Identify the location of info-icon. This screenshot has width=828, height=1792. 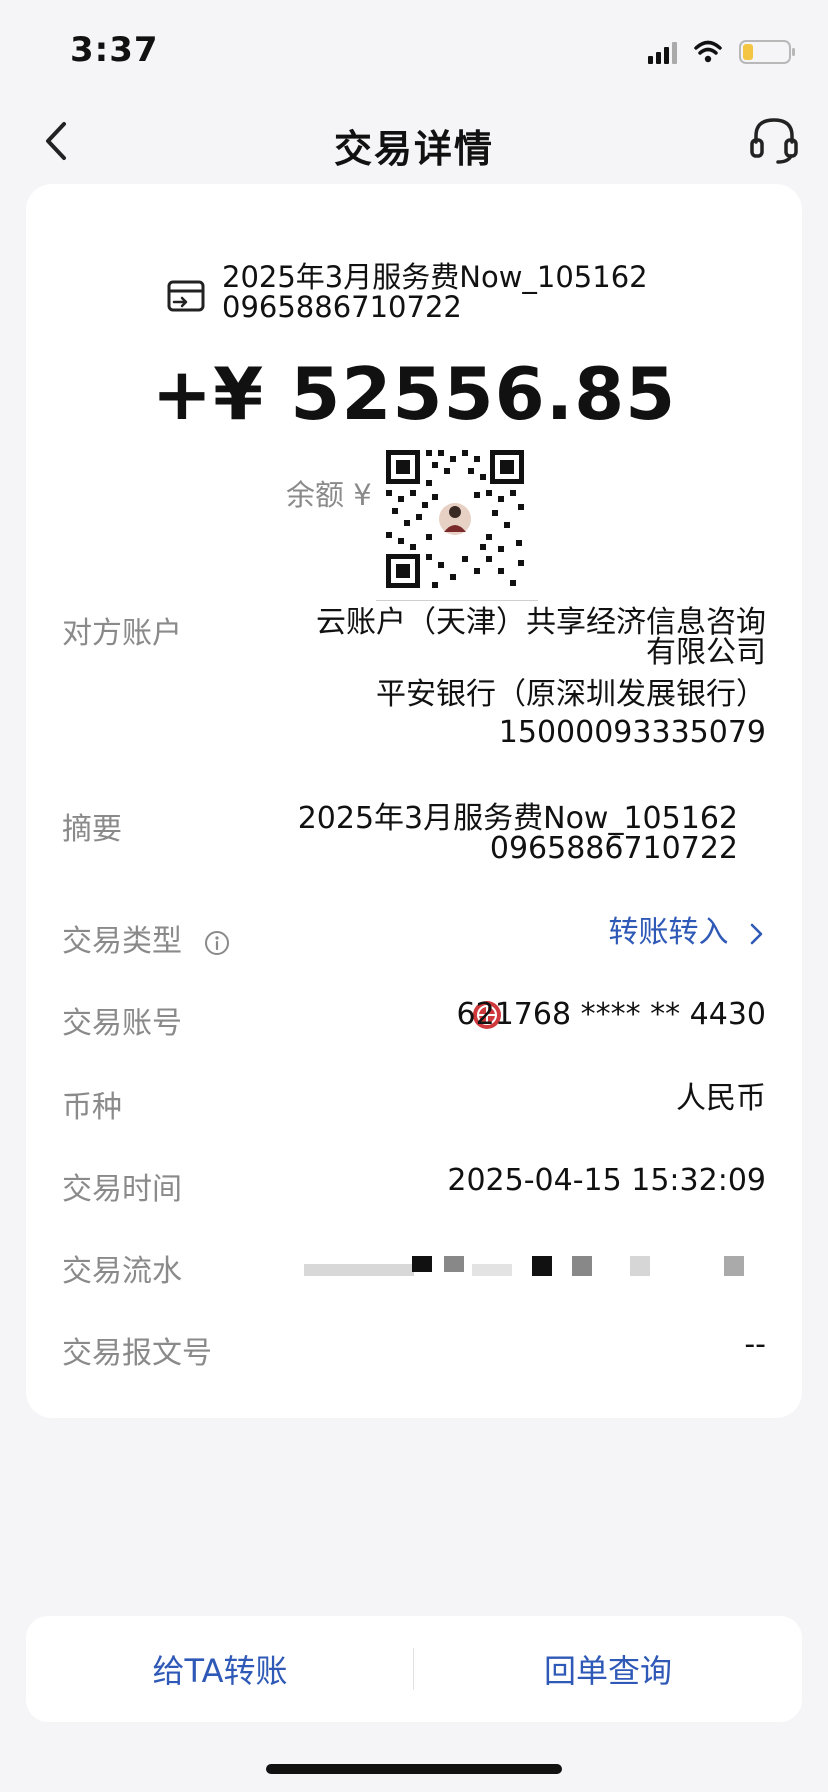
(217, 943).